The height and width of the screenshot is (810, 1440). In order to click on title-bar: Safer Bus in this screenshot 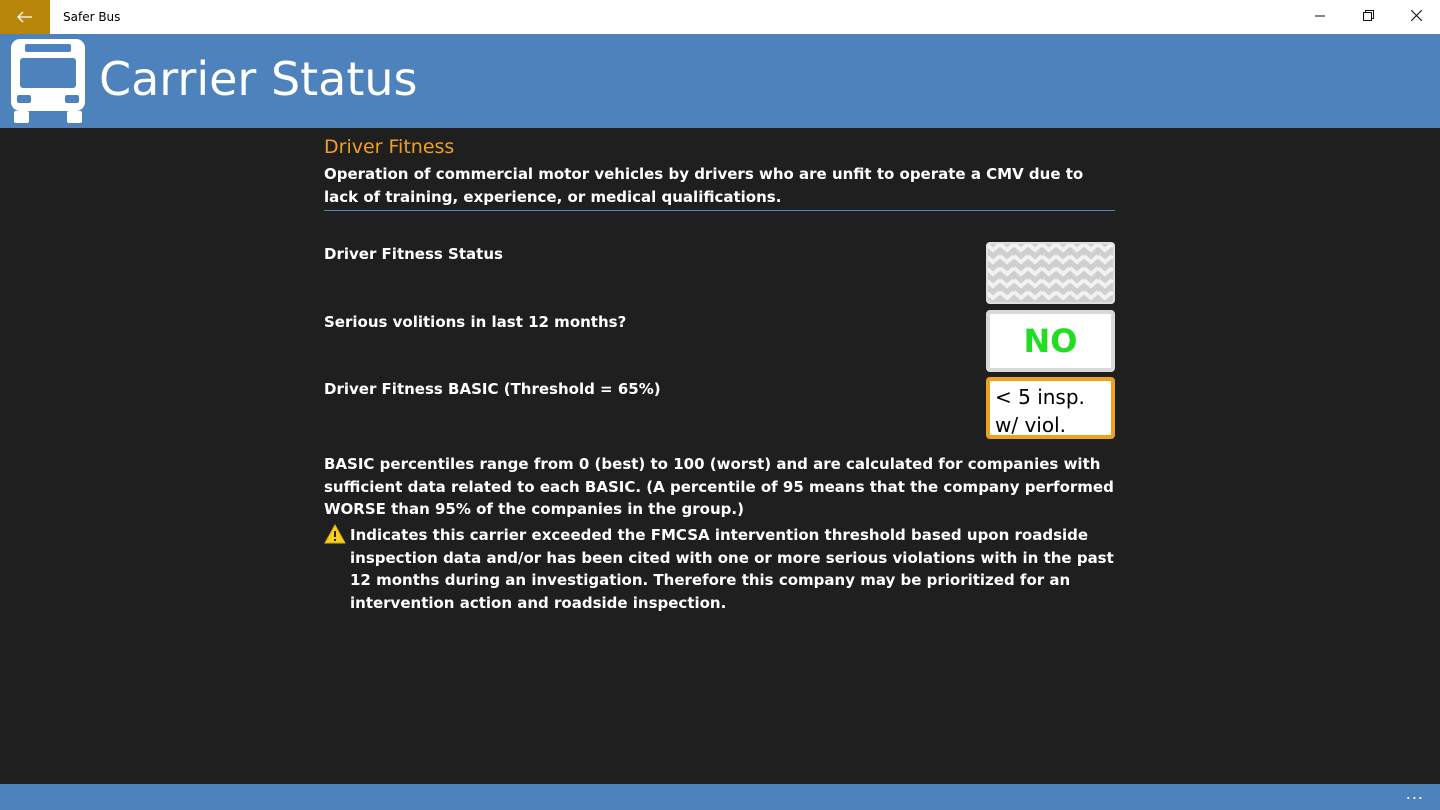, I will do `click(720, 17)`.